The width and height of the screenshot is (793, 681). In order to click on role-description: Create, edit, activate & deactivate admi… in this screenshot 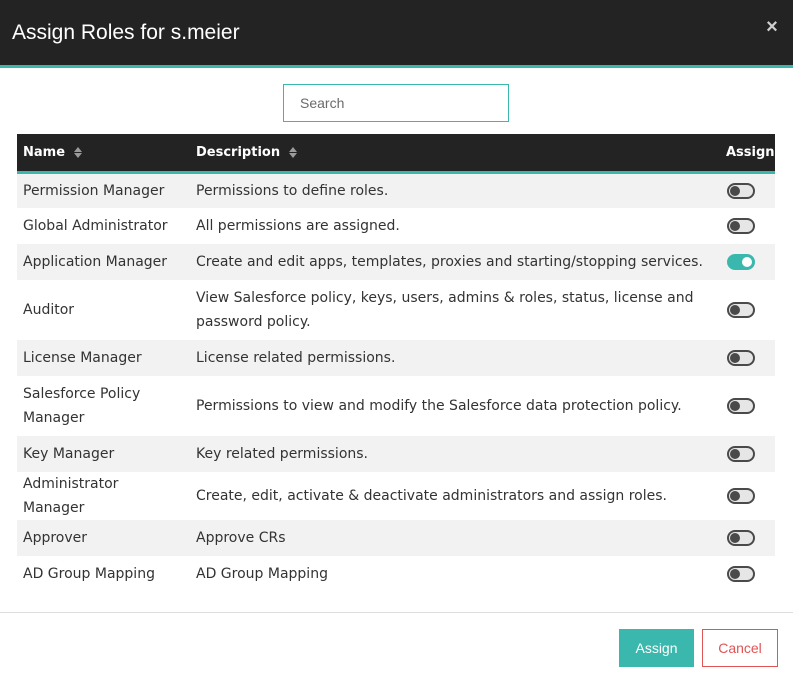, I will do `click(431, 496)`.